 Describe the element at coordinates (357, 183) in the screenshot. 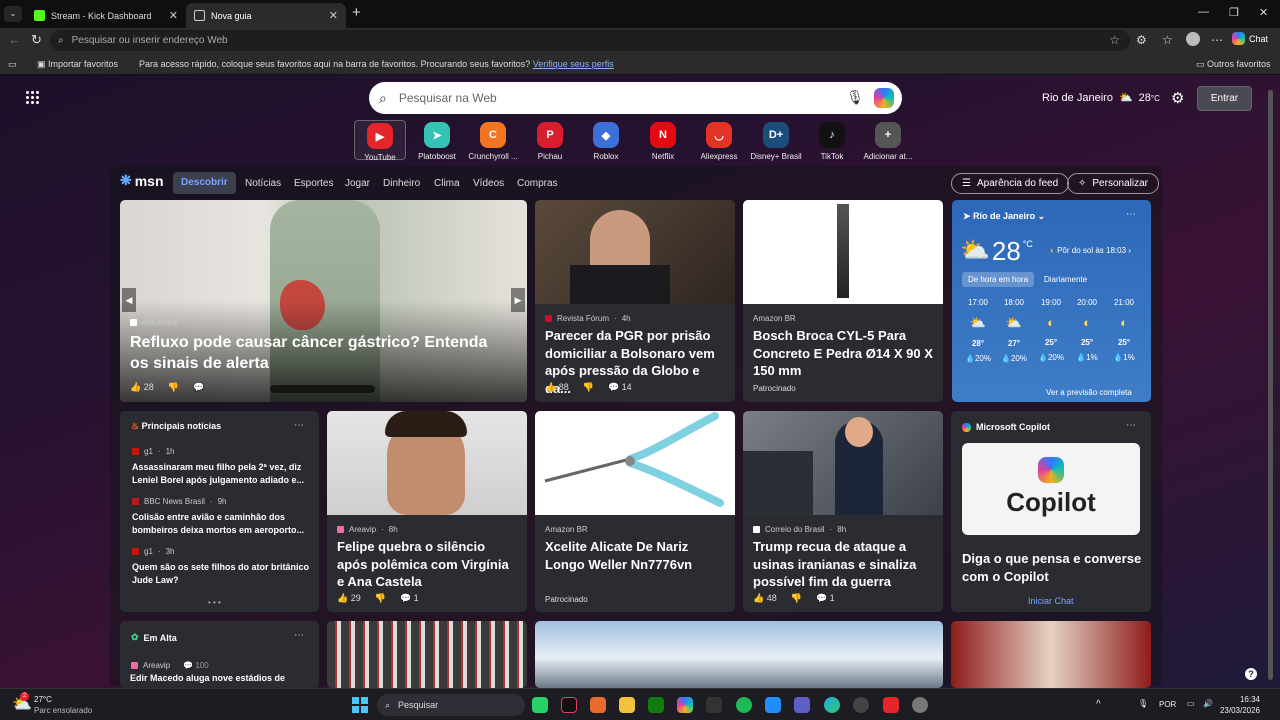

I see `tab-jogar: Jogar` at that location.